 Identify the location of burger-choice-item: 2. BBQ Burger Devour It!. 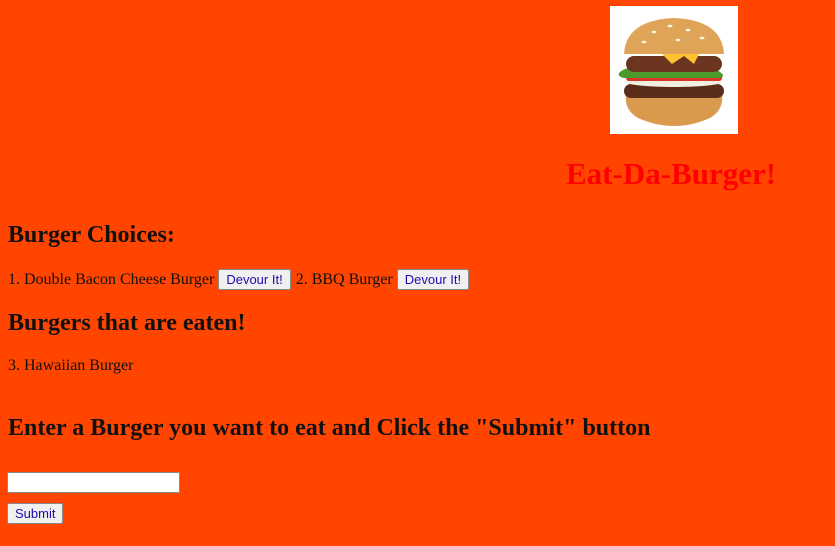
(382, 279).